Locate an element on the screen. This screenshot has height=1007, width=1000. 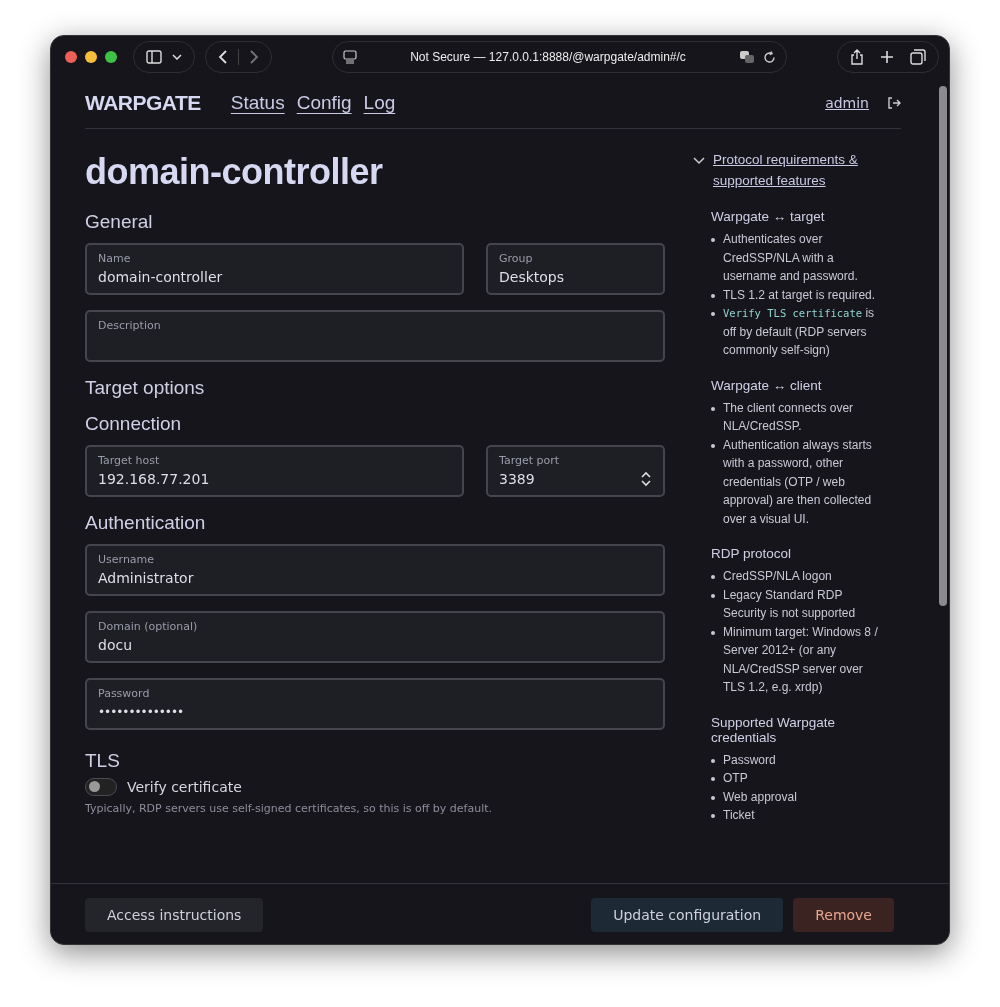
toggle-label: Verify certificate is located at coordinates (184, 787).